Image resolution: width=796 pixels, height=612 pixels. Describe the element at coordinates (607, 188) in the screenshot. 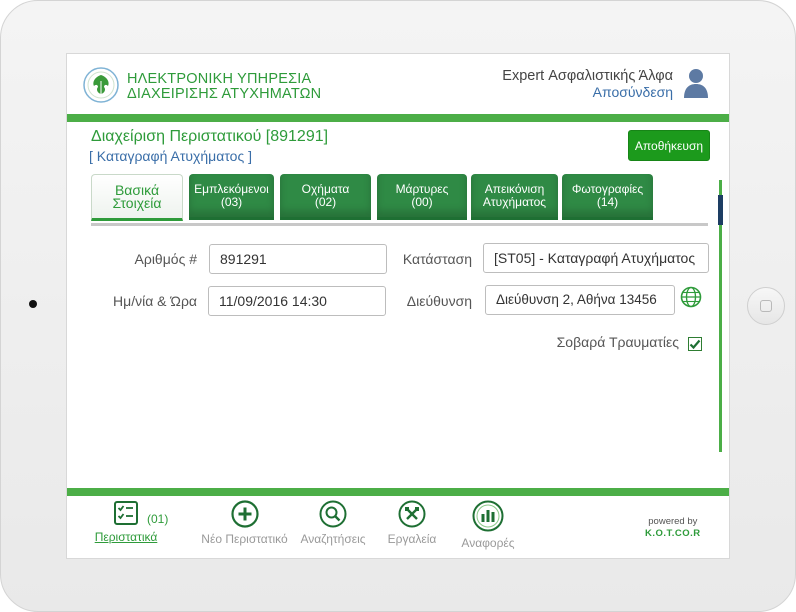

I see `tab-label: Φωτογραφίες` at that location.